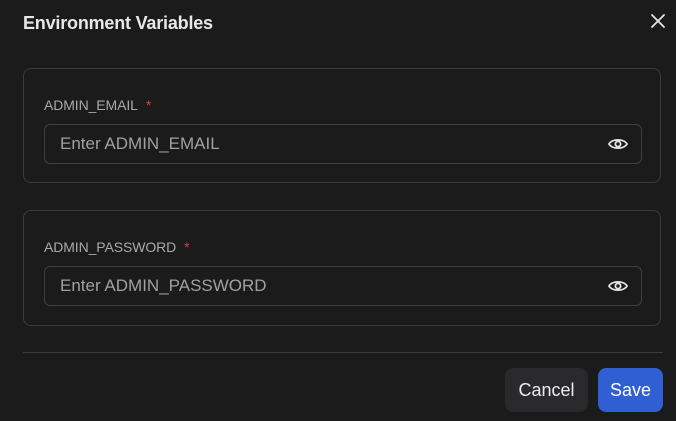 The image size is (676, 421). What do you see at coordinates (320, 144) in the screenshot?
I see `admin-email-input` at bounding box center [320, 144].